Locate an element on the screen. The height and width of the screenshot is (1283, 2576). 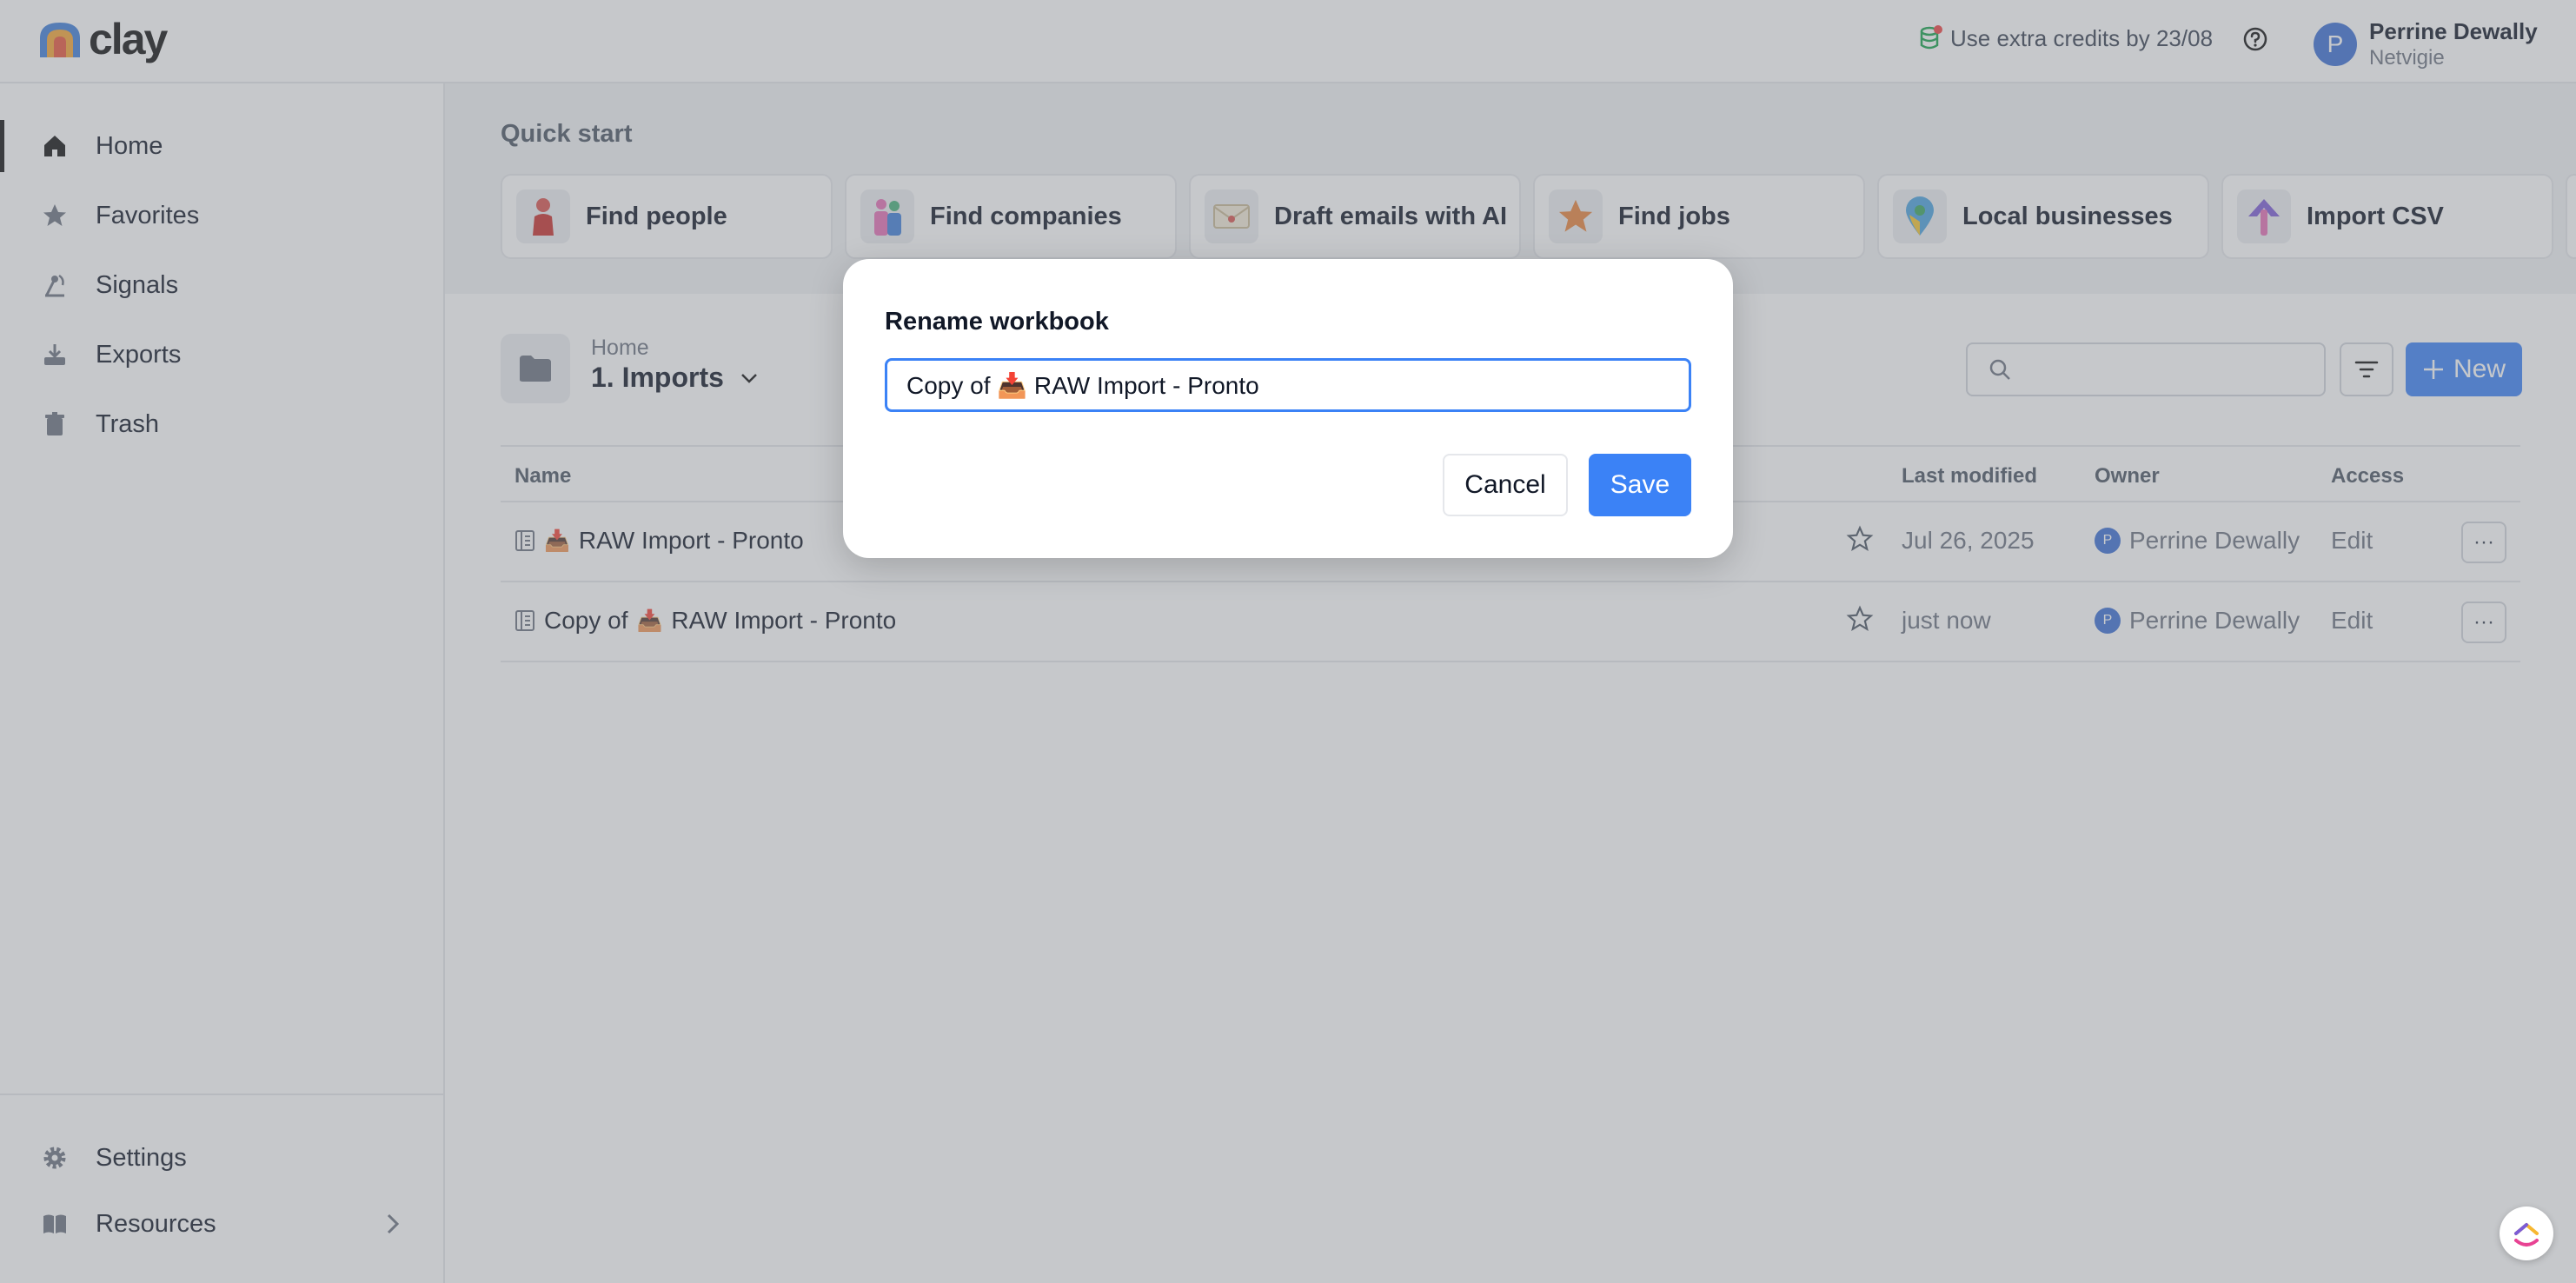
clickup-widget-icon is located at coordinates (2526, 1233).